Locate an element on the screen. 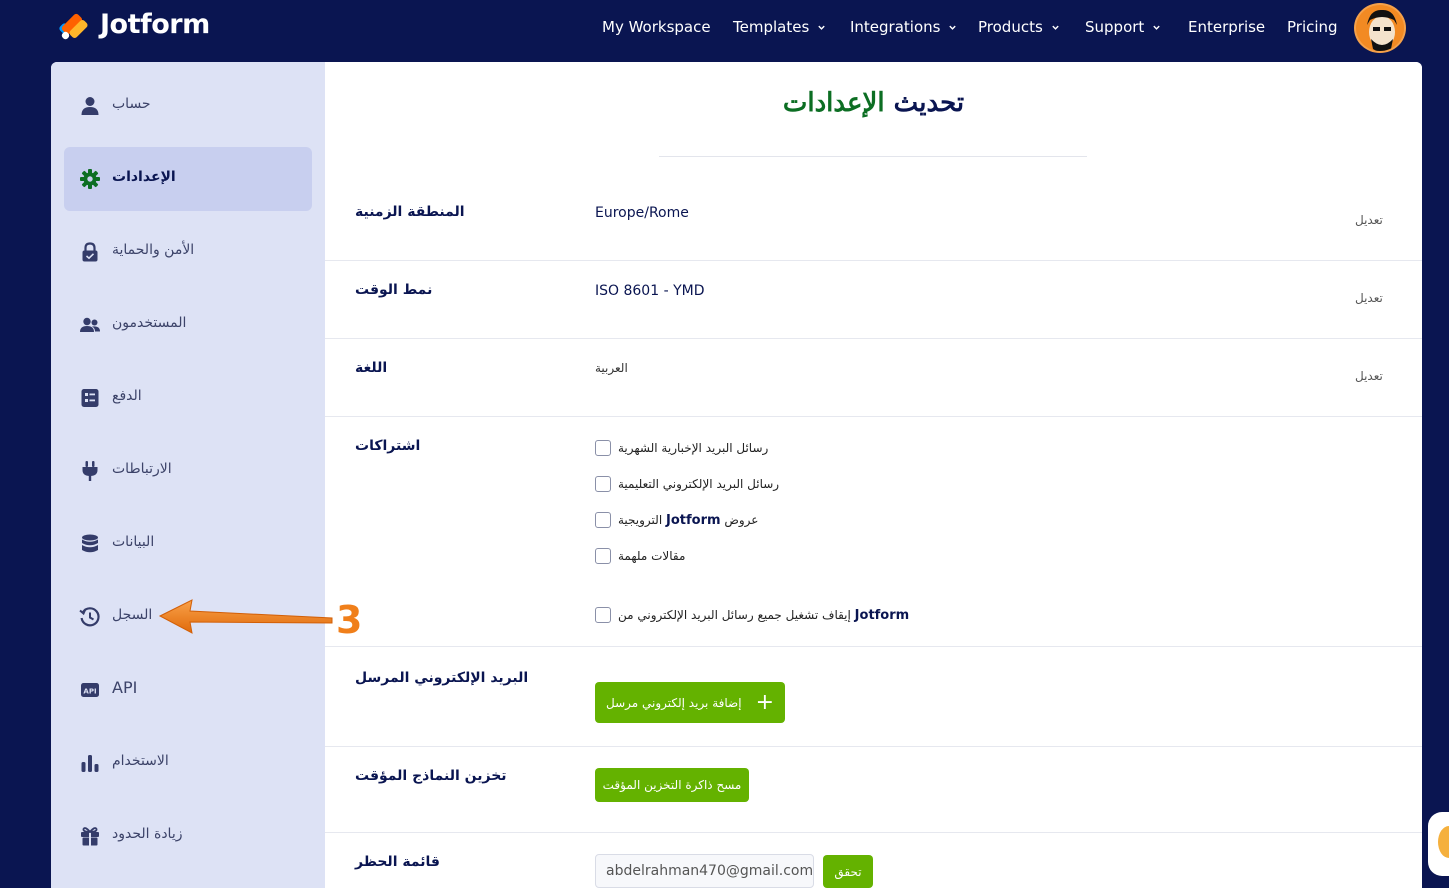 Image resolution: width=1449 pixels, height=888 pixels. sidebar-item-api: API API is located at coordinates (188, 690).